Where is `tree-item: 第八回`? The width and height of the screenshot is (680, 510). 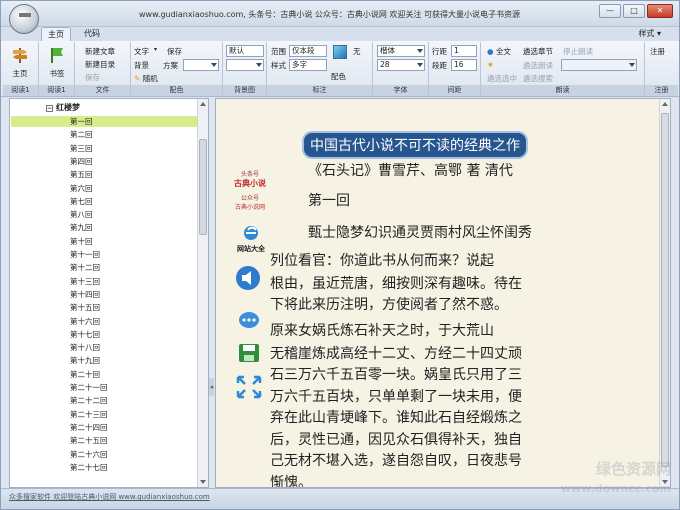 tree-item: 第八回 is located at coordinates (81, 214).